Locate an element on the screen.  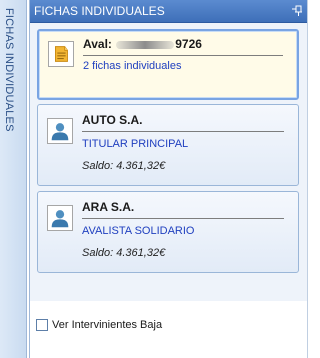
side-tab-fichas: FICHAS INDIVIDUALES is located at coordinates (13, 179).